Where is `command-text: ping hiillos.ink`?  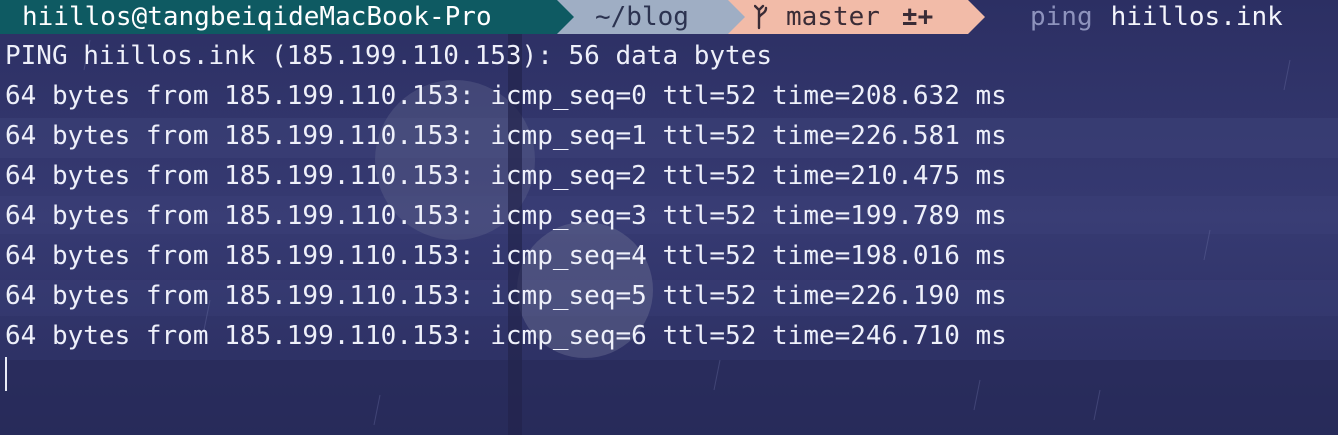
command-text: ping hiillos.ink is located at coordinates (1156, 17).